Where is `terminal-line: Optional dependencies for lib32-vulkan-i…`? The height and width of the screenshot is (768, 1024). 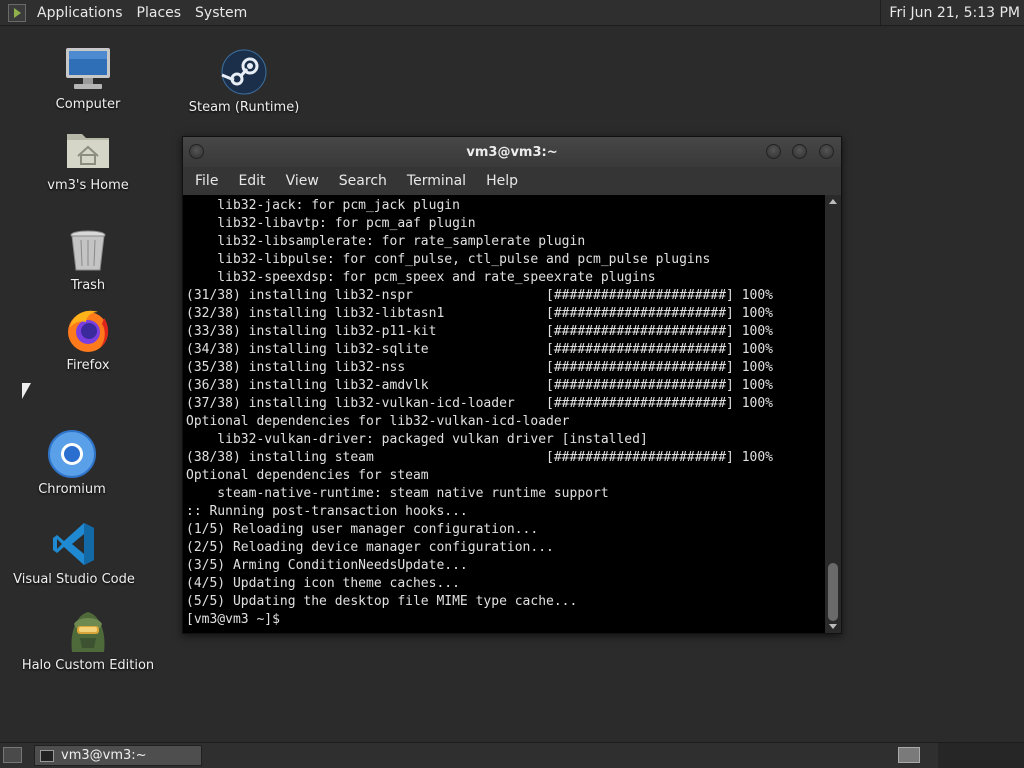 terminal-line: Optional dependencies for lib32-vulkan-i… is located at coordinates (378, 421).